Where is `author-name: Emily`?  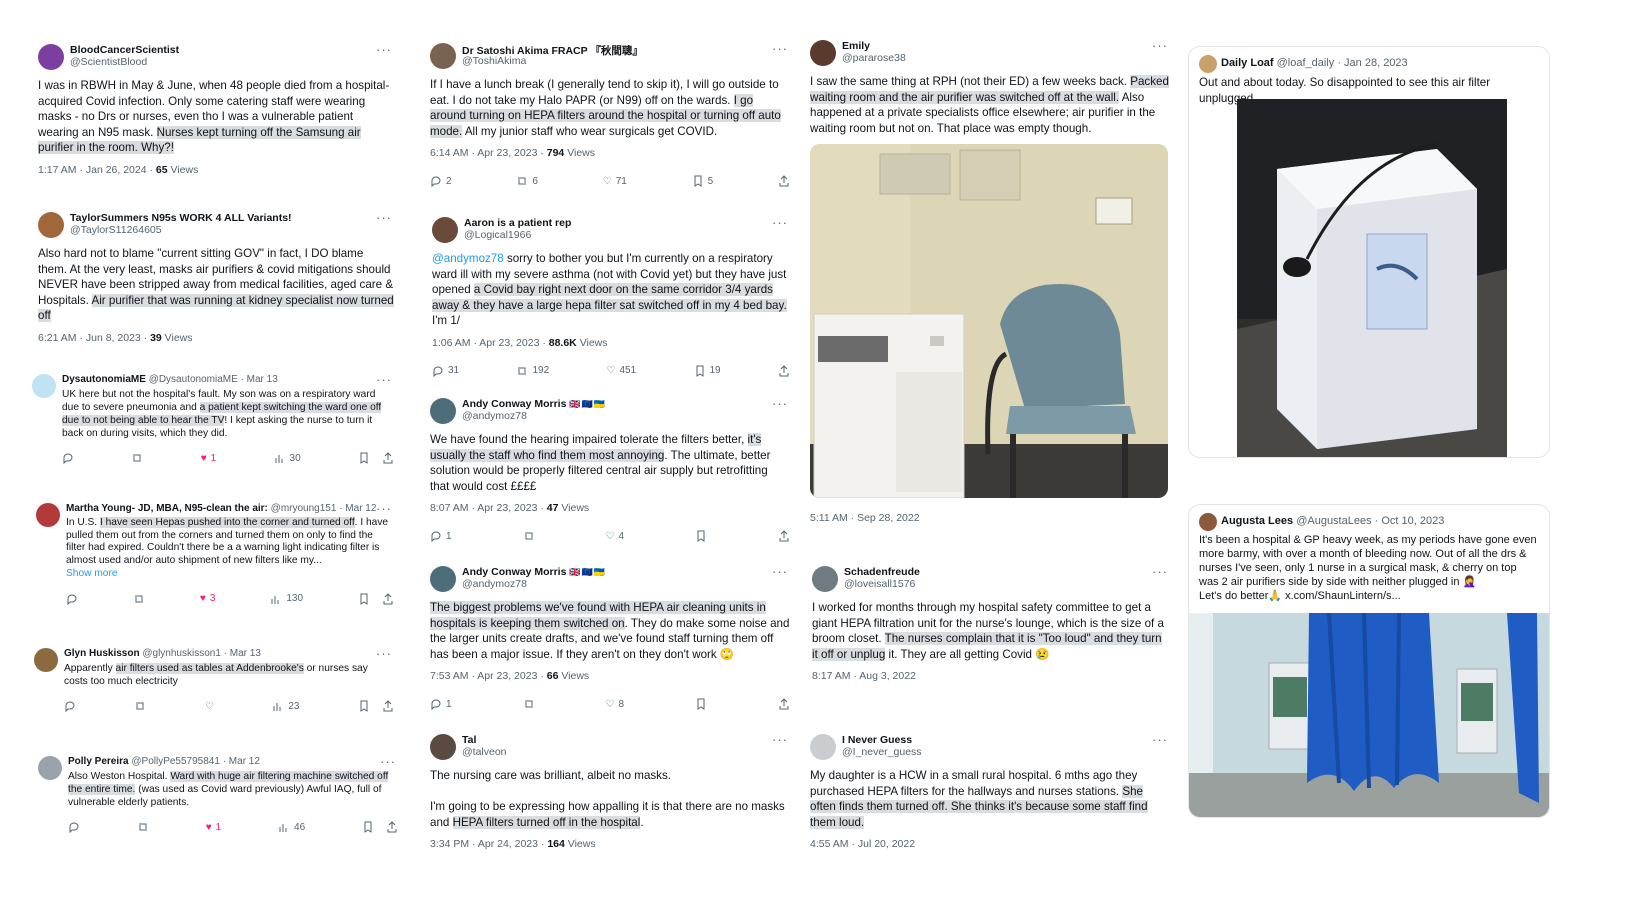
author-name: Emily is located at coordinates (856, 46).